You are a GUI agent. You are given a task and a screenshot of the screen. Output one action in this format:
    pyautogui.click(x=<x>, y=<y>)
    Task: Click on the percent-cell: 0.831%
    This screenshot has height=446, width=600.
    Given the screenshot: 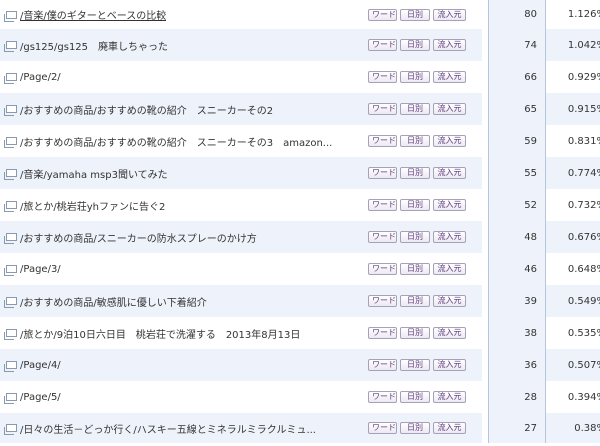 What is the action you would take?
    pyautogui.click(x=572, y=141)
    